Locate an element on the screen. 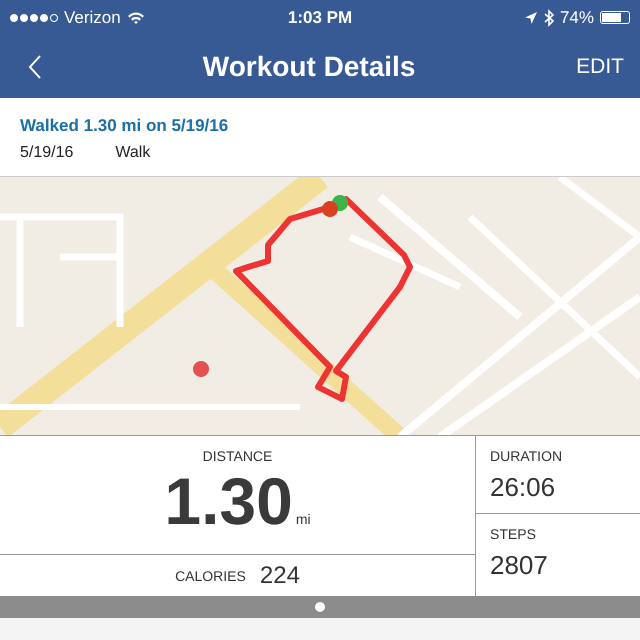  stat-label: STEPS is located at coordinates (513, 534).